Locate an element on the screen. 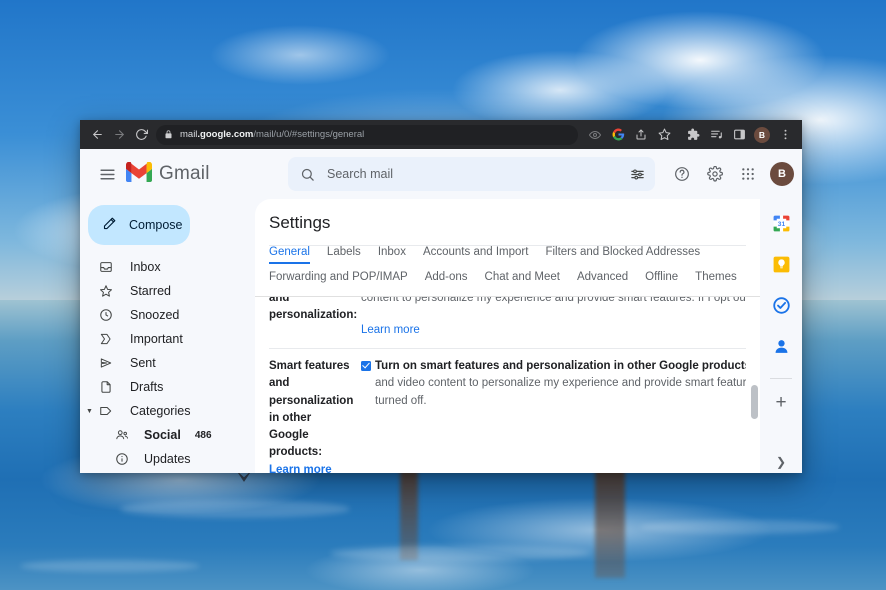 Image resolution: width=886 pixels, height=590 pixels. search-options-icon is located at coordinates (637, 174).